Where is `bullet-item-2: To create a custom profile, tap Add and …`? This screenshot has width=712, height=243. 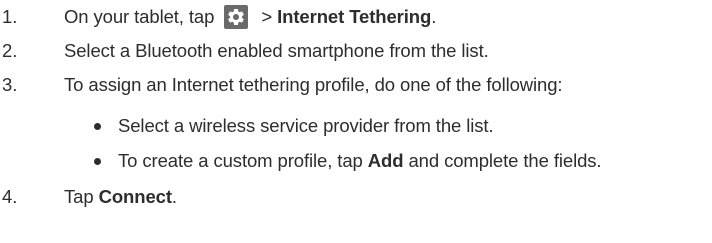 bullet-item-2: To create a custom profile, tap Add and … is located at coordinates (348, 161).